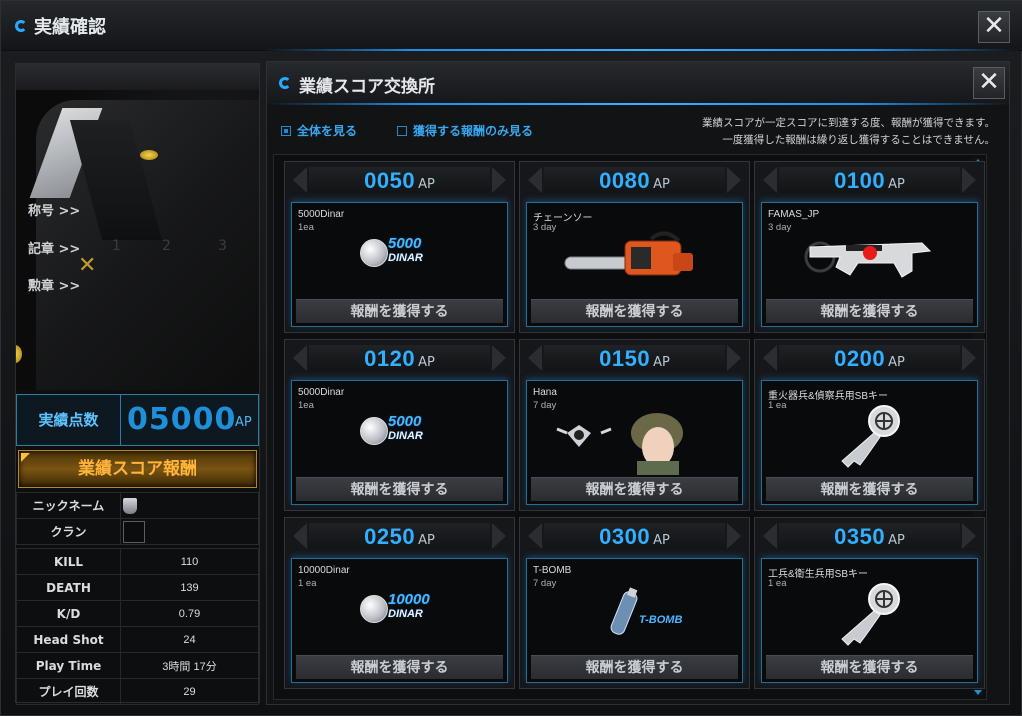 The height and width of the screenshot is (716, 1022). What do you see at coordinates (68, 505) in the screenshot?
I see `nickname-label: ニックネーム` at bounding box center [68, 505].